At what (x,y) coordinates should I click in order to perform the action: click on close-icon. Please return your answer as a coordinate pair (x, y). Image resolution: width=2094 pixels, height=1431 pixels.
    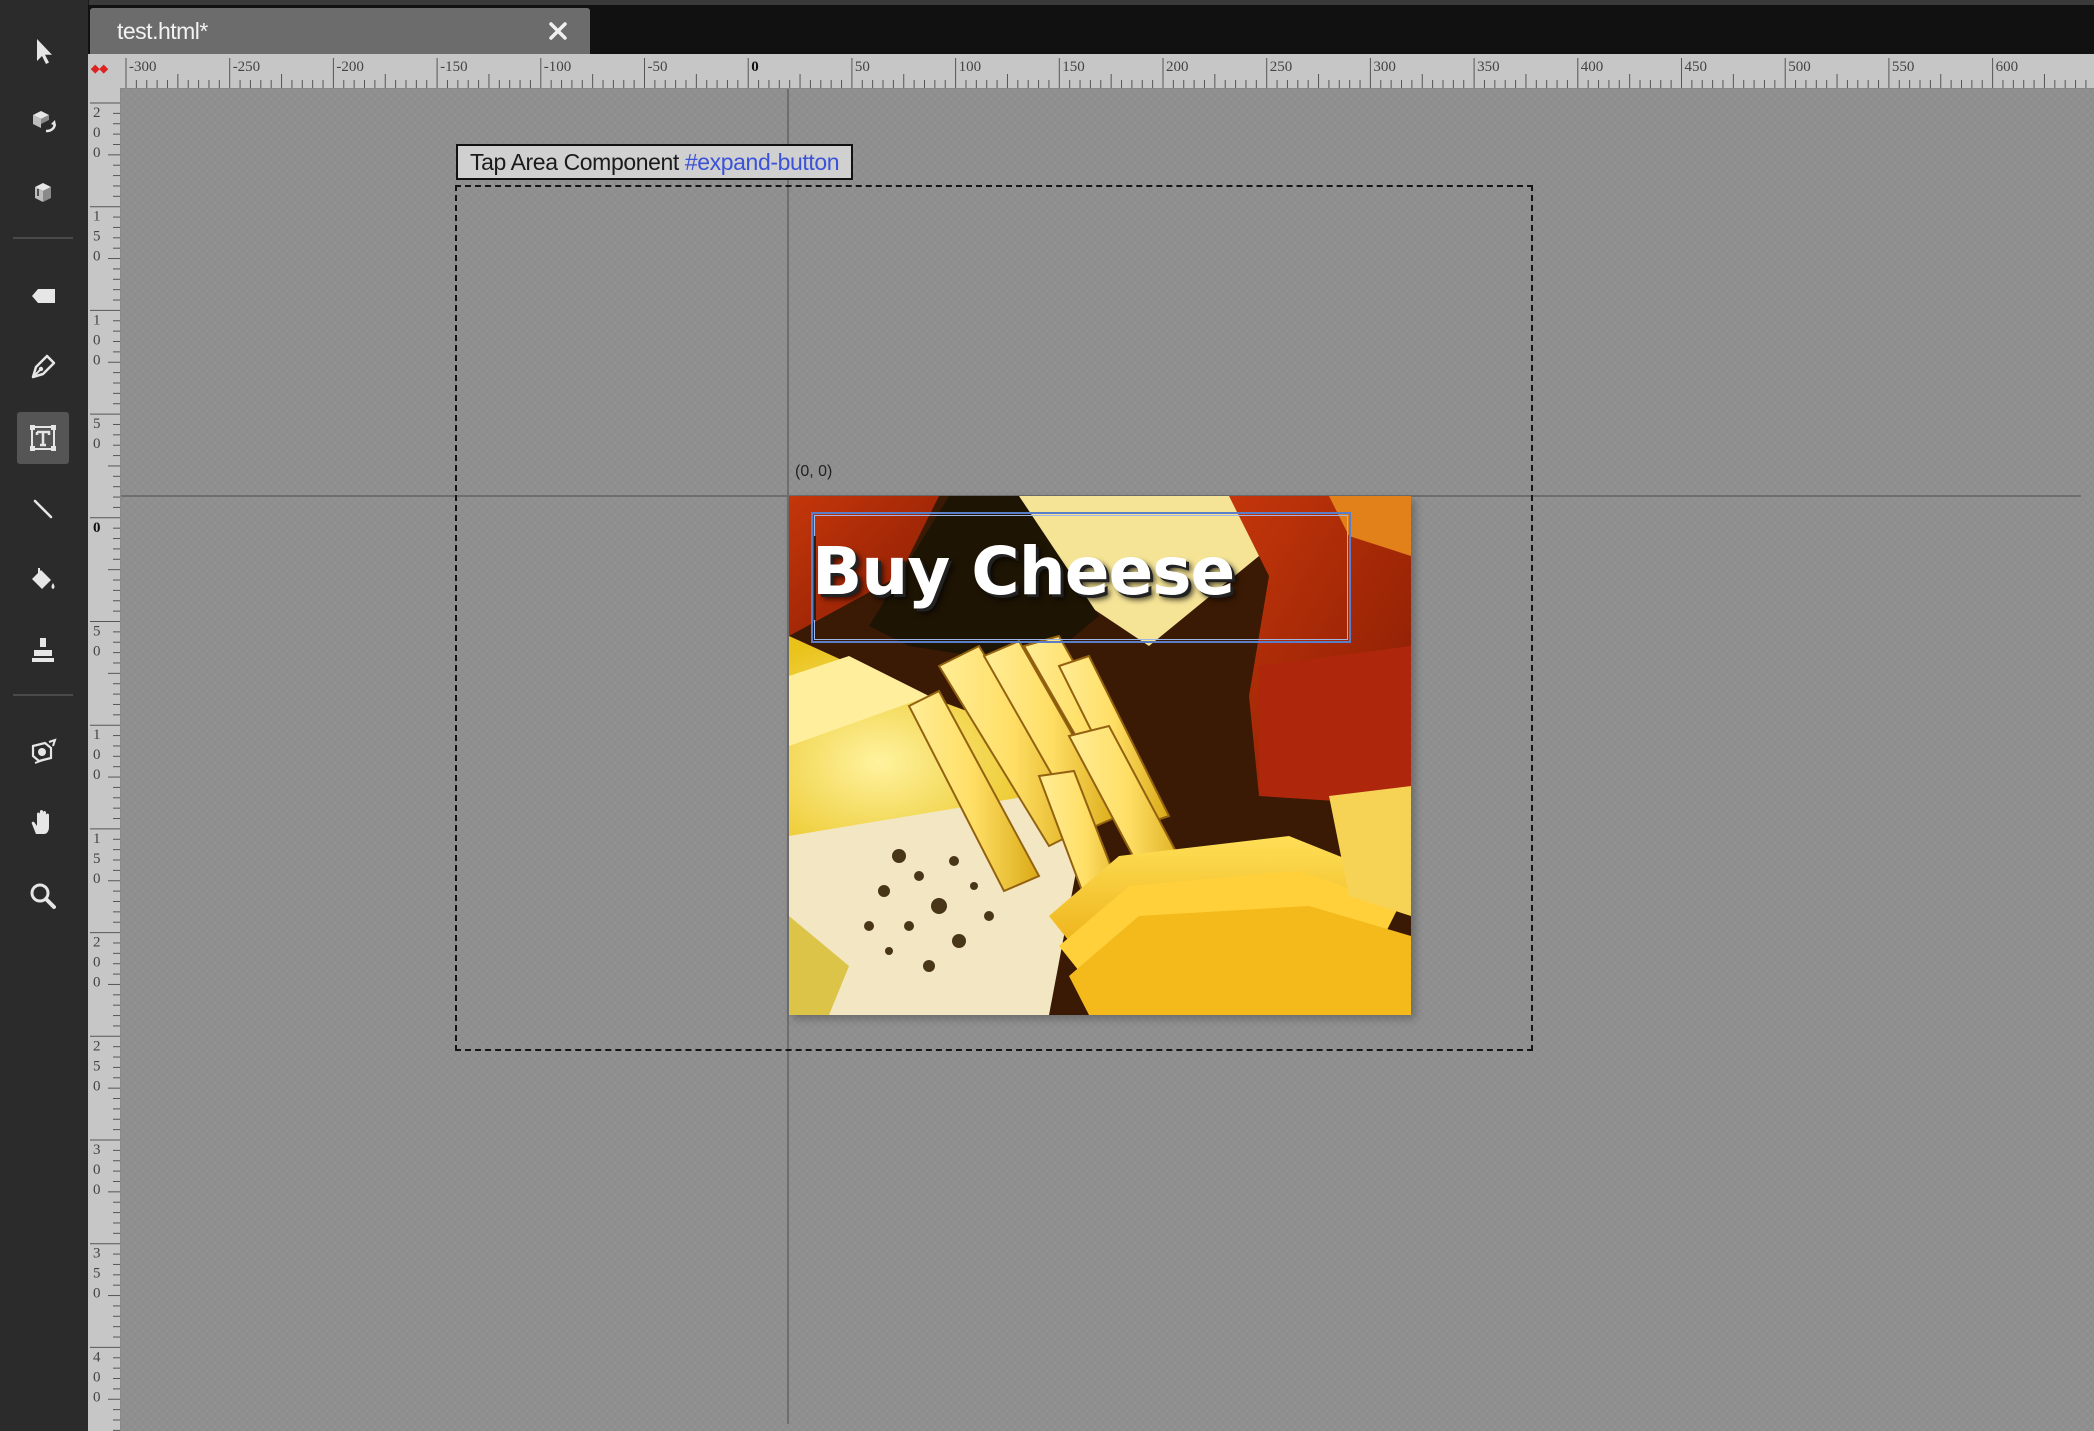
    Looking at the image, I should click on (558, 31).